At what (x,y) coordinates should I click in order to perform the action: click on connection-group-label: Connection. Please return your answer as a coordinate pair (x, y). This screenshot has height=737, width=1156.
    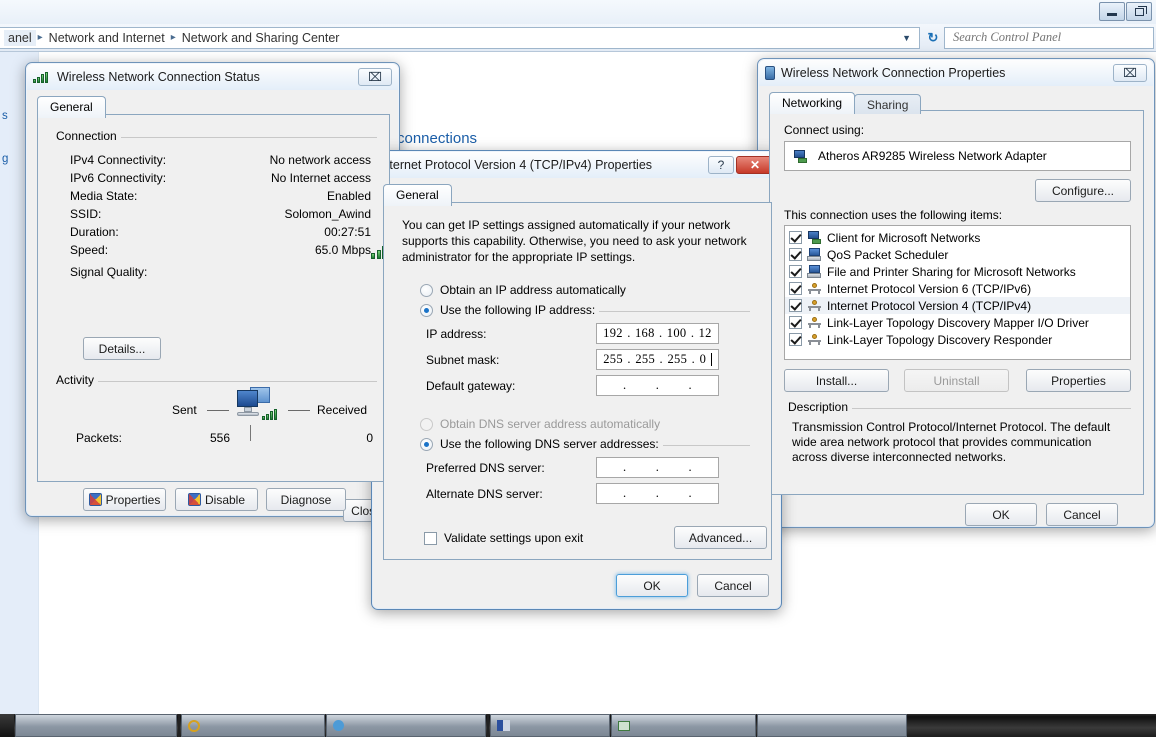
    Looking at the image, I should click on (86, 136).